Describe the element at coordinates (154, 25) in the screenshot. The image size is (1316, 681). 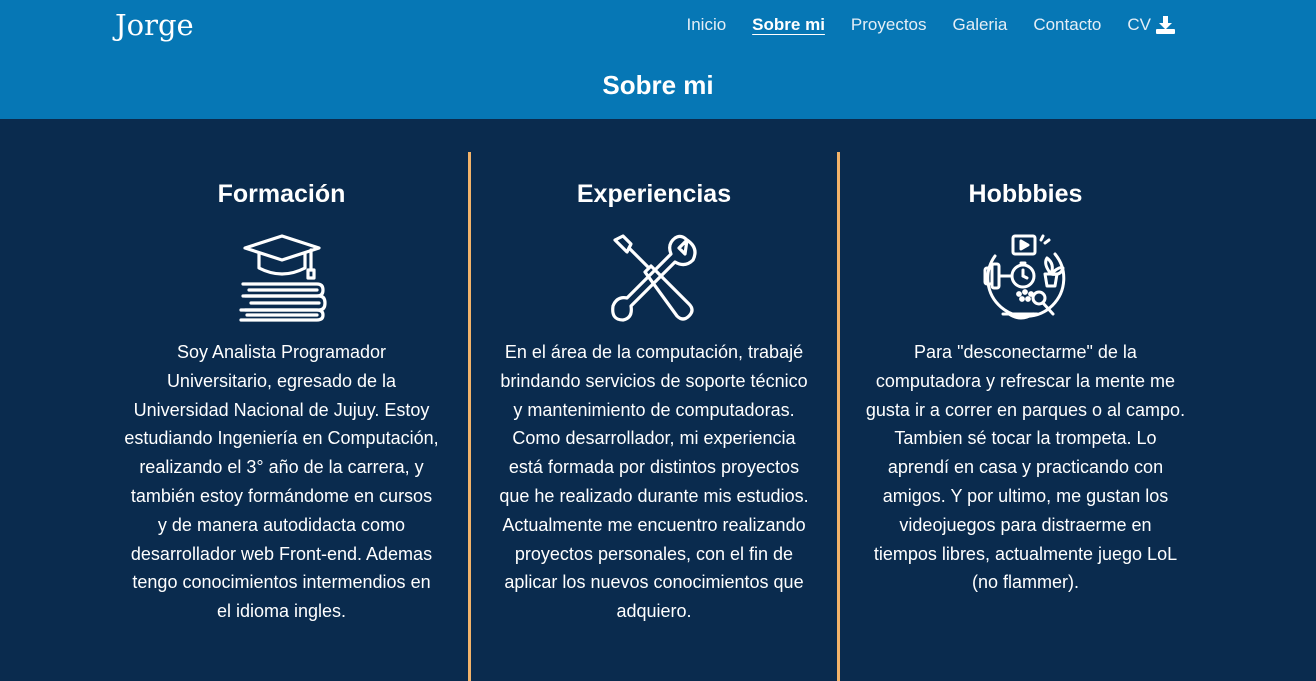
I see `brand-logo: Jorge` at that location.